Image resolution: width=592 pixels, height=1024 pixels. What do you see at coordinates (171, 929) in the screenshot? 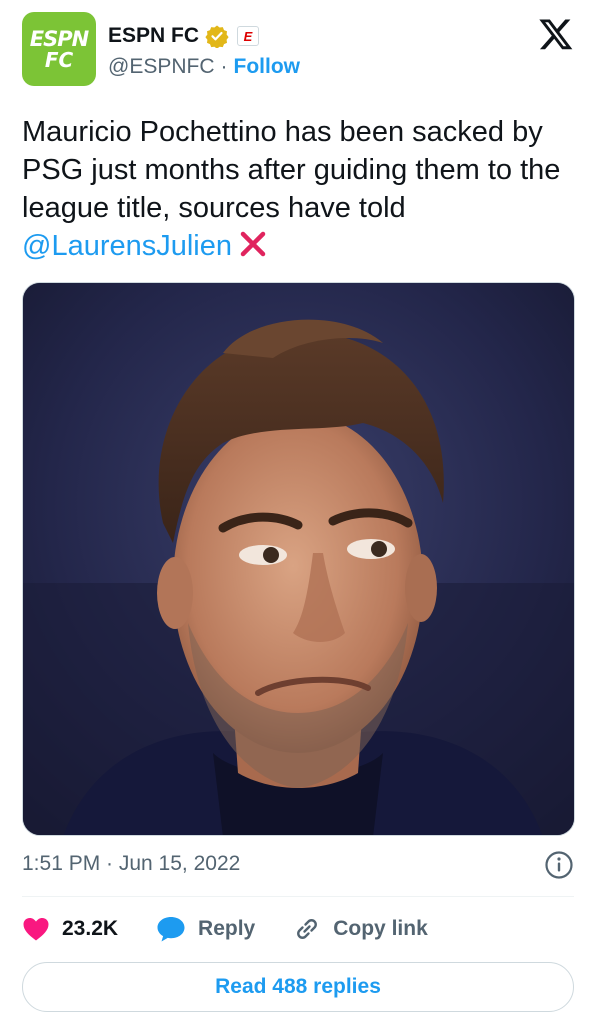
I see `reply-bubble-icon` at bounding box center [171, 929].